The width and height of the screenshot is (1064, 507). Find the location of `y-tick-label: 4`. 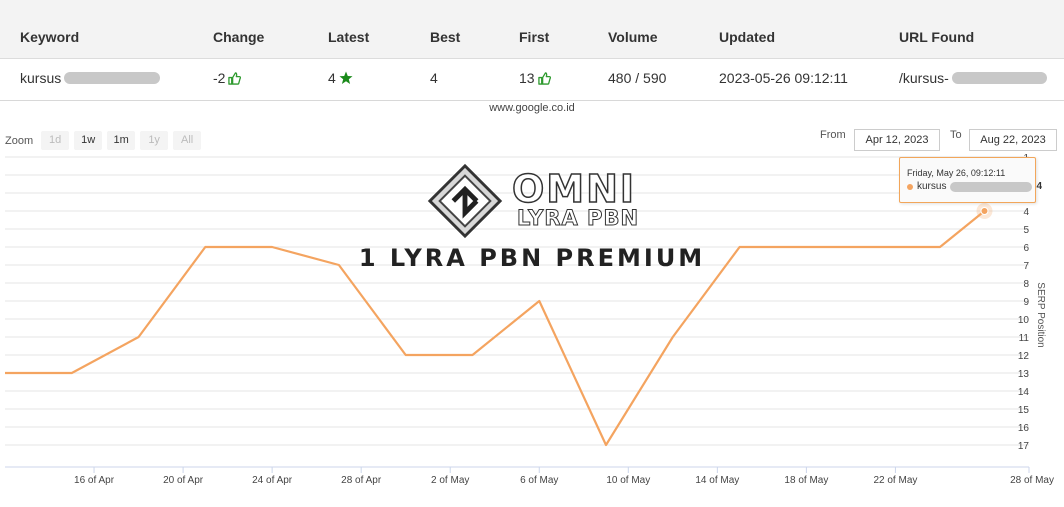

y-tick-label: 4 is located at coordinates (1026, 212).